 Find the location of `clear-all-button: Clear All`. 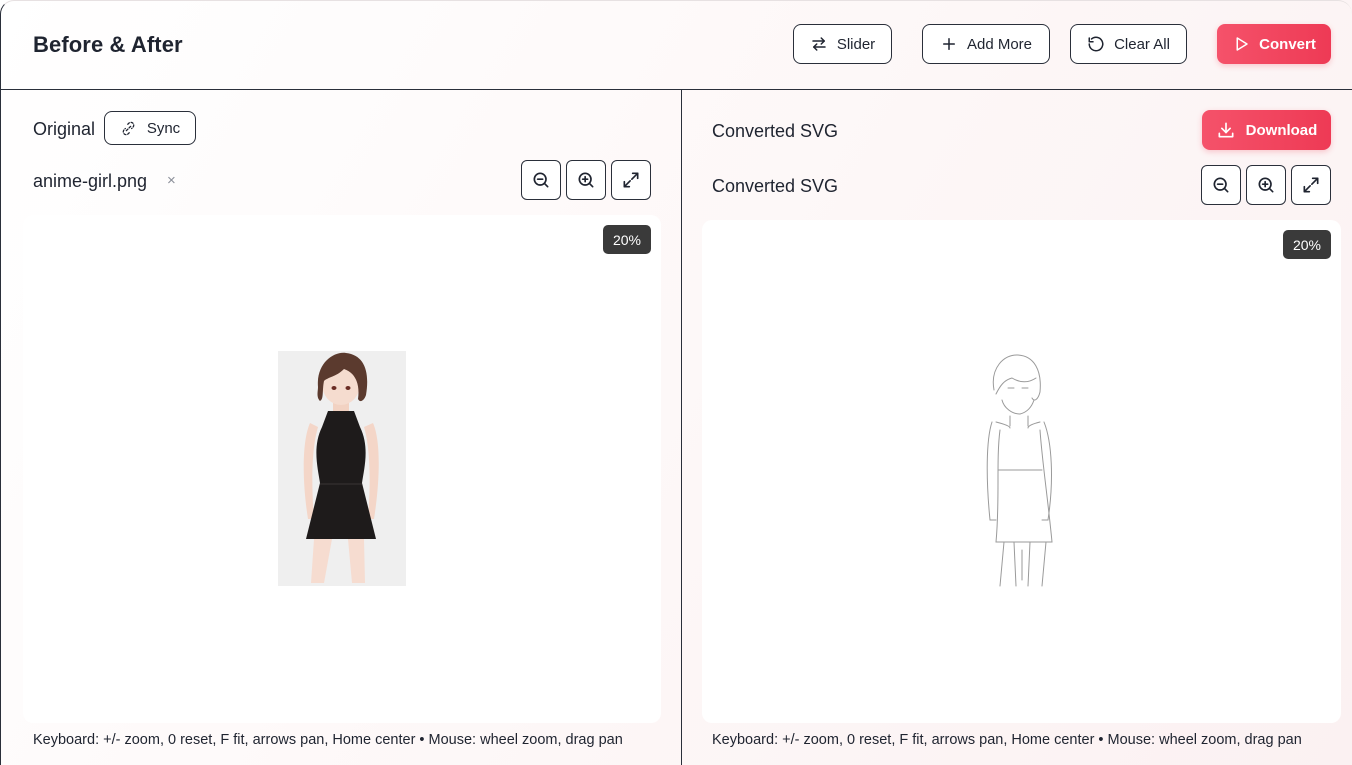

clear-all-button: Clear All is located at coordinates (1128, 44).